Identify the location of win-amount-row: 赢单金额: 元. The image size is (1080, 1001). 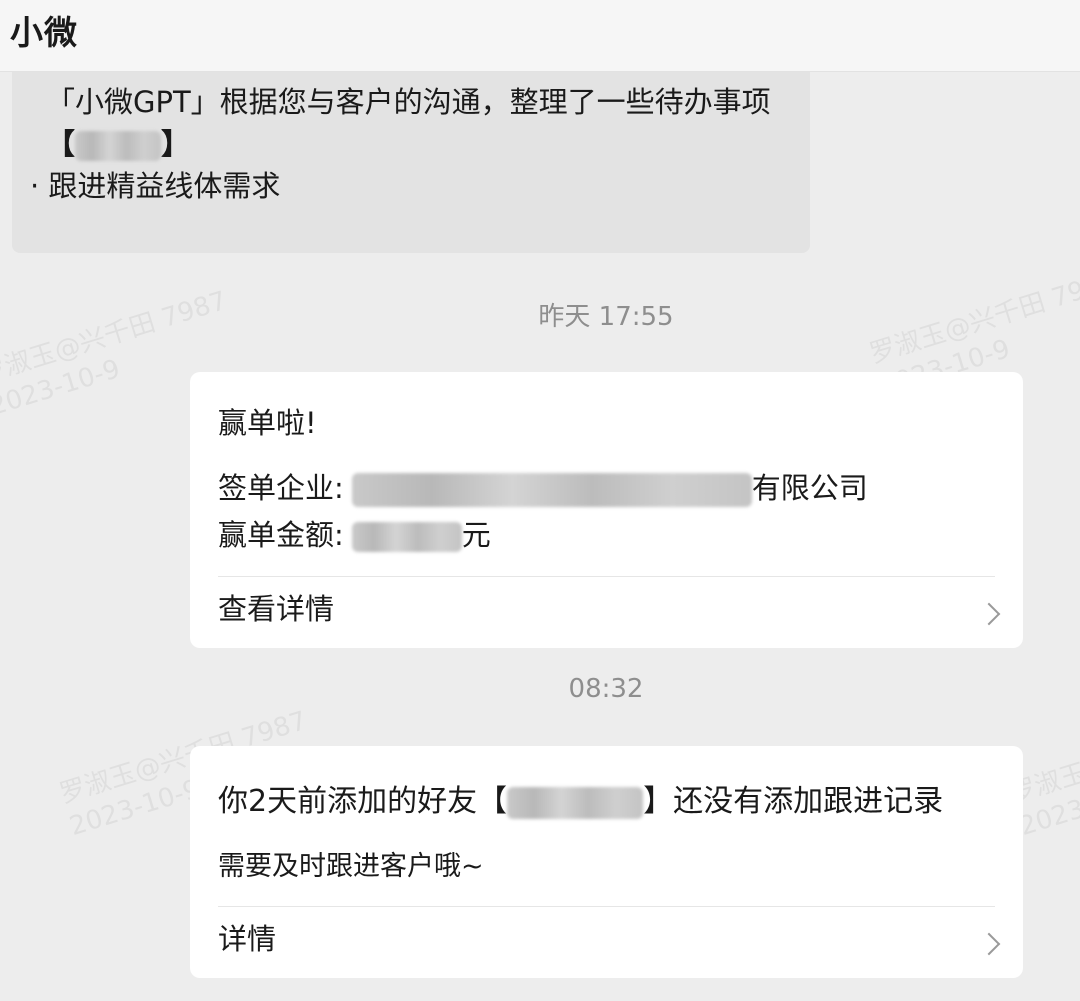
(354, 533).